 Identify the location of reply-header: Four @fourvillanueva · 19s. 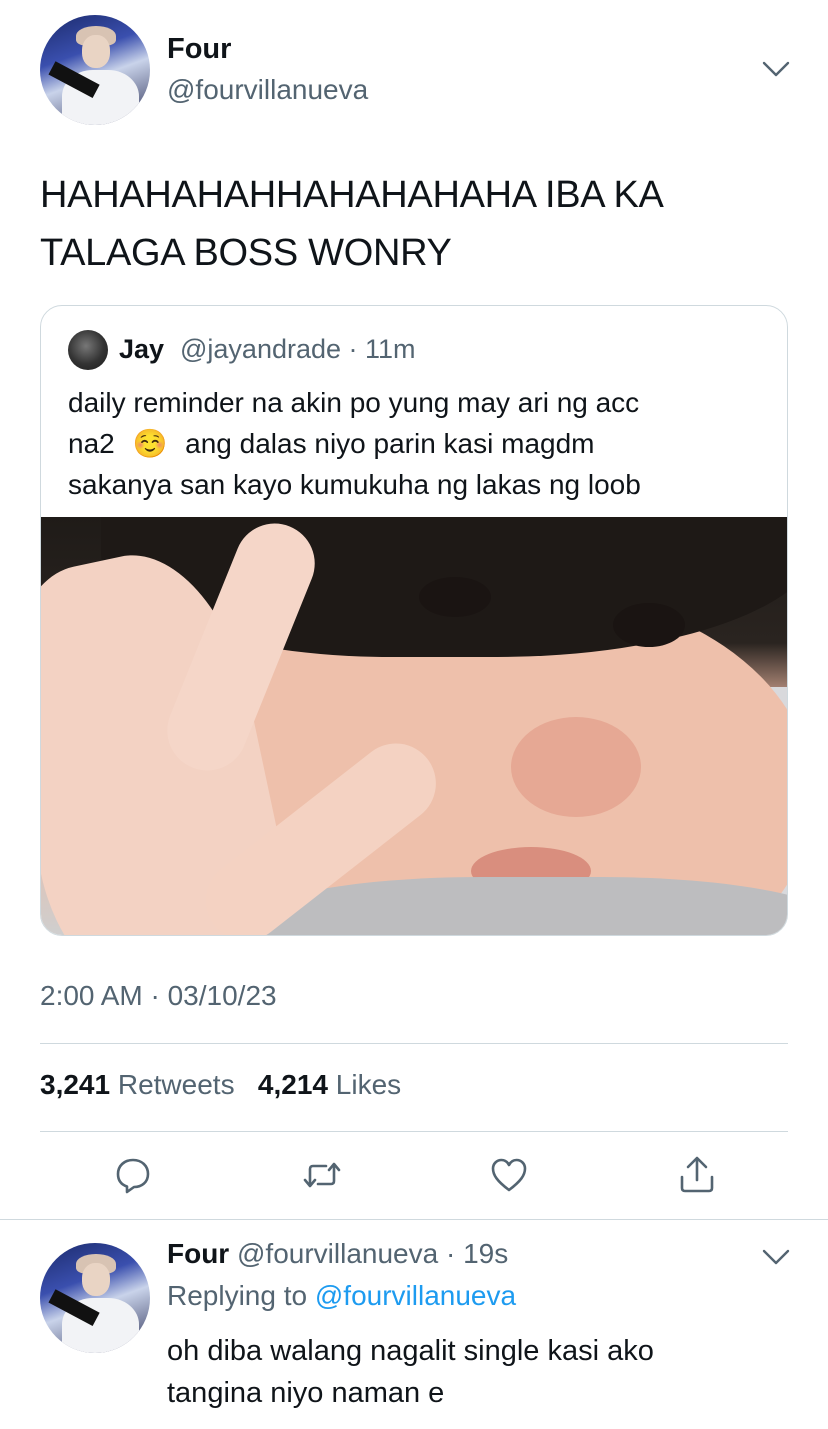
(337, 1254).